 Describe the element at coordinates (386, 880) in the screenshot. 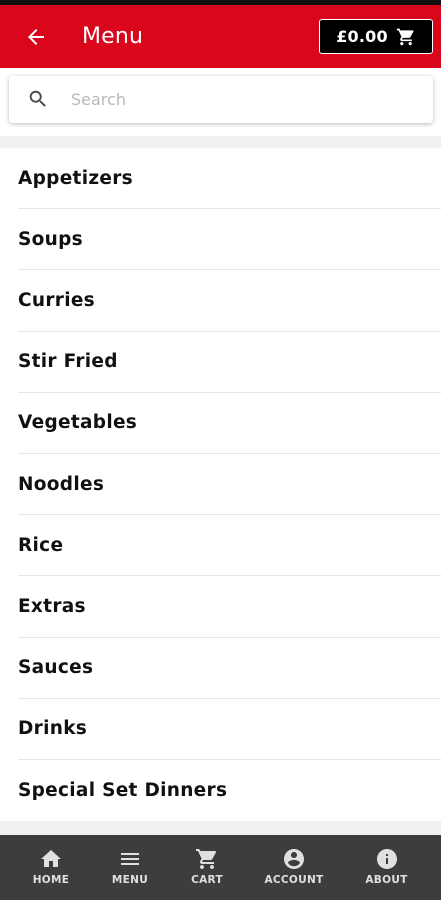

I see `nav-label: ABOUT` at that location.